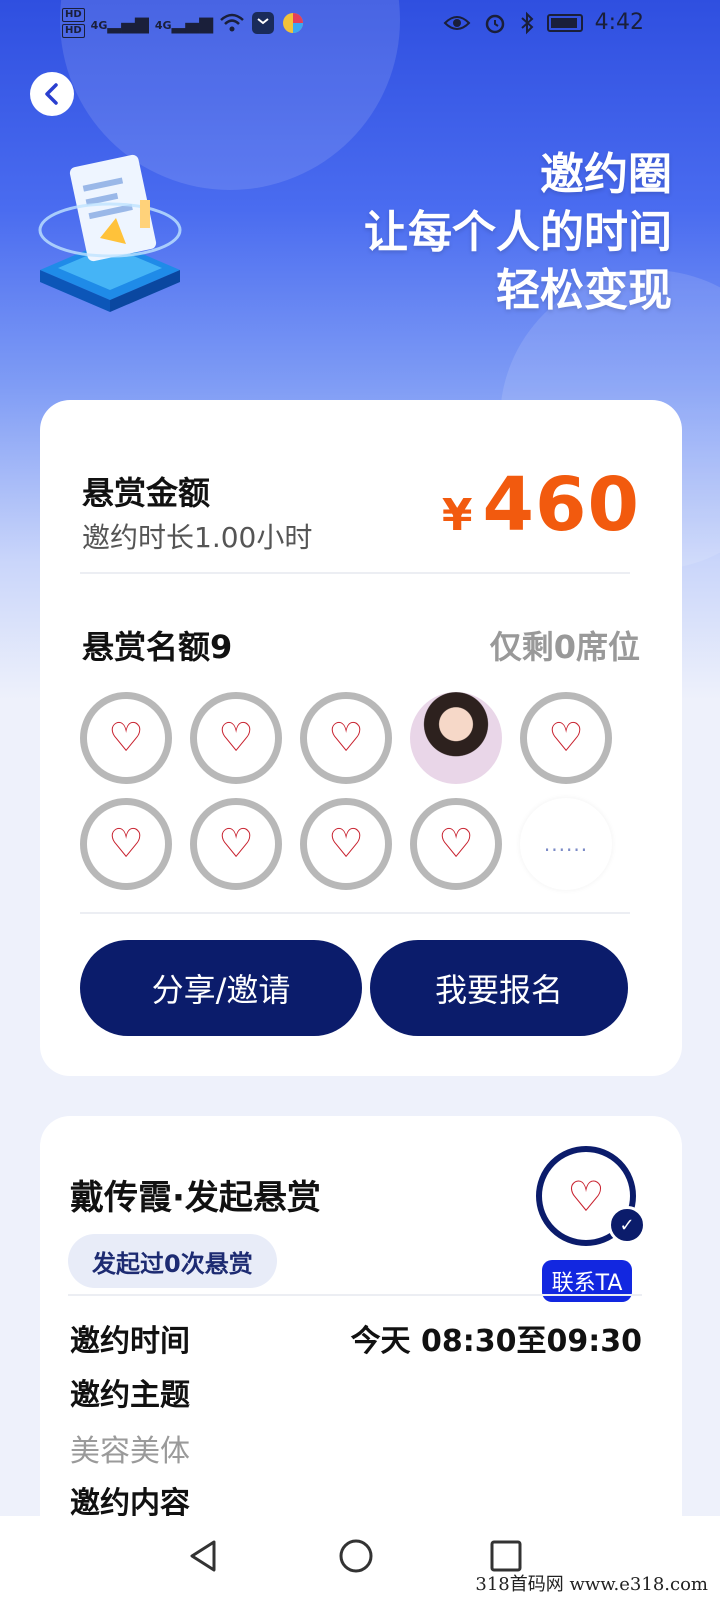 This screenshot has height=1600, width=720. I want to click on hero-subtitle: 轻松变现, so click(584, 290).